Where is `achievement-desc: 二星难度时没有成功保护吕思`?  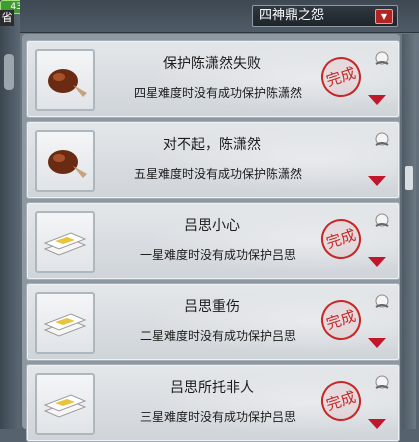
achievement-desc: 二星难度时没有成功保护吕思 is located at coordinates (217, 336).